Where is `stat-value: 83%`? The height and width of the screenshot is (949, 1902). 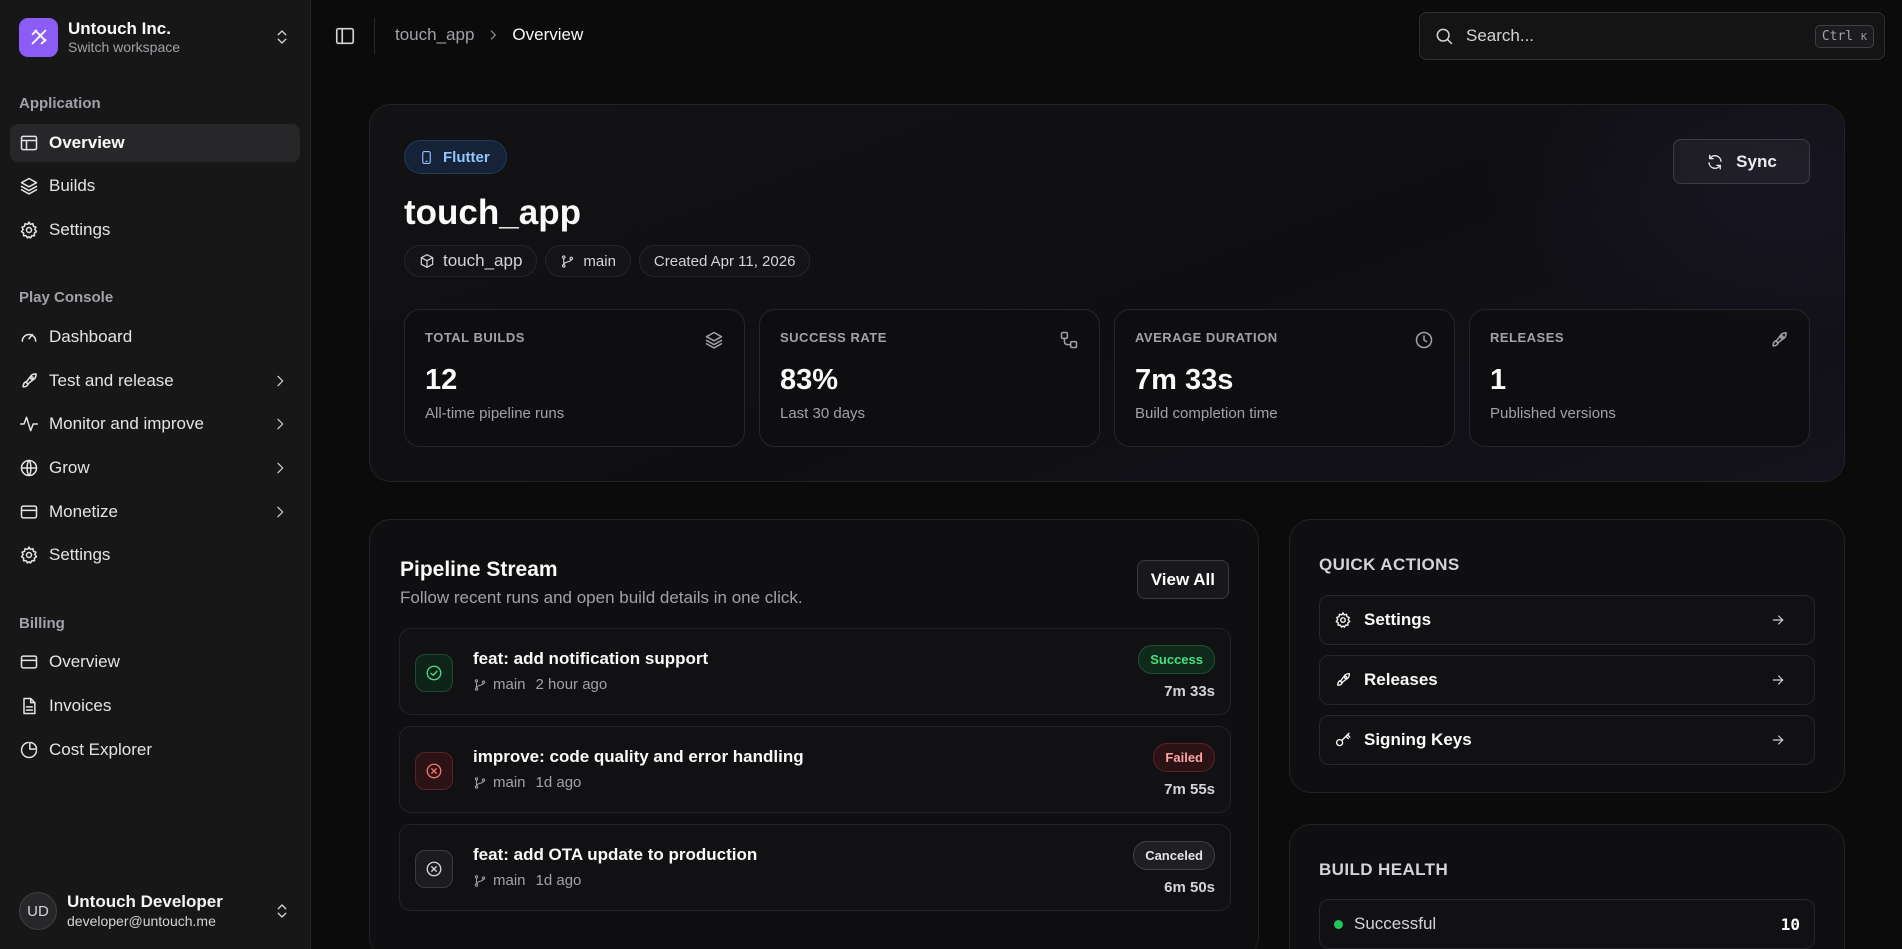
stat-value: 83% is located at coordinates (809, 380).